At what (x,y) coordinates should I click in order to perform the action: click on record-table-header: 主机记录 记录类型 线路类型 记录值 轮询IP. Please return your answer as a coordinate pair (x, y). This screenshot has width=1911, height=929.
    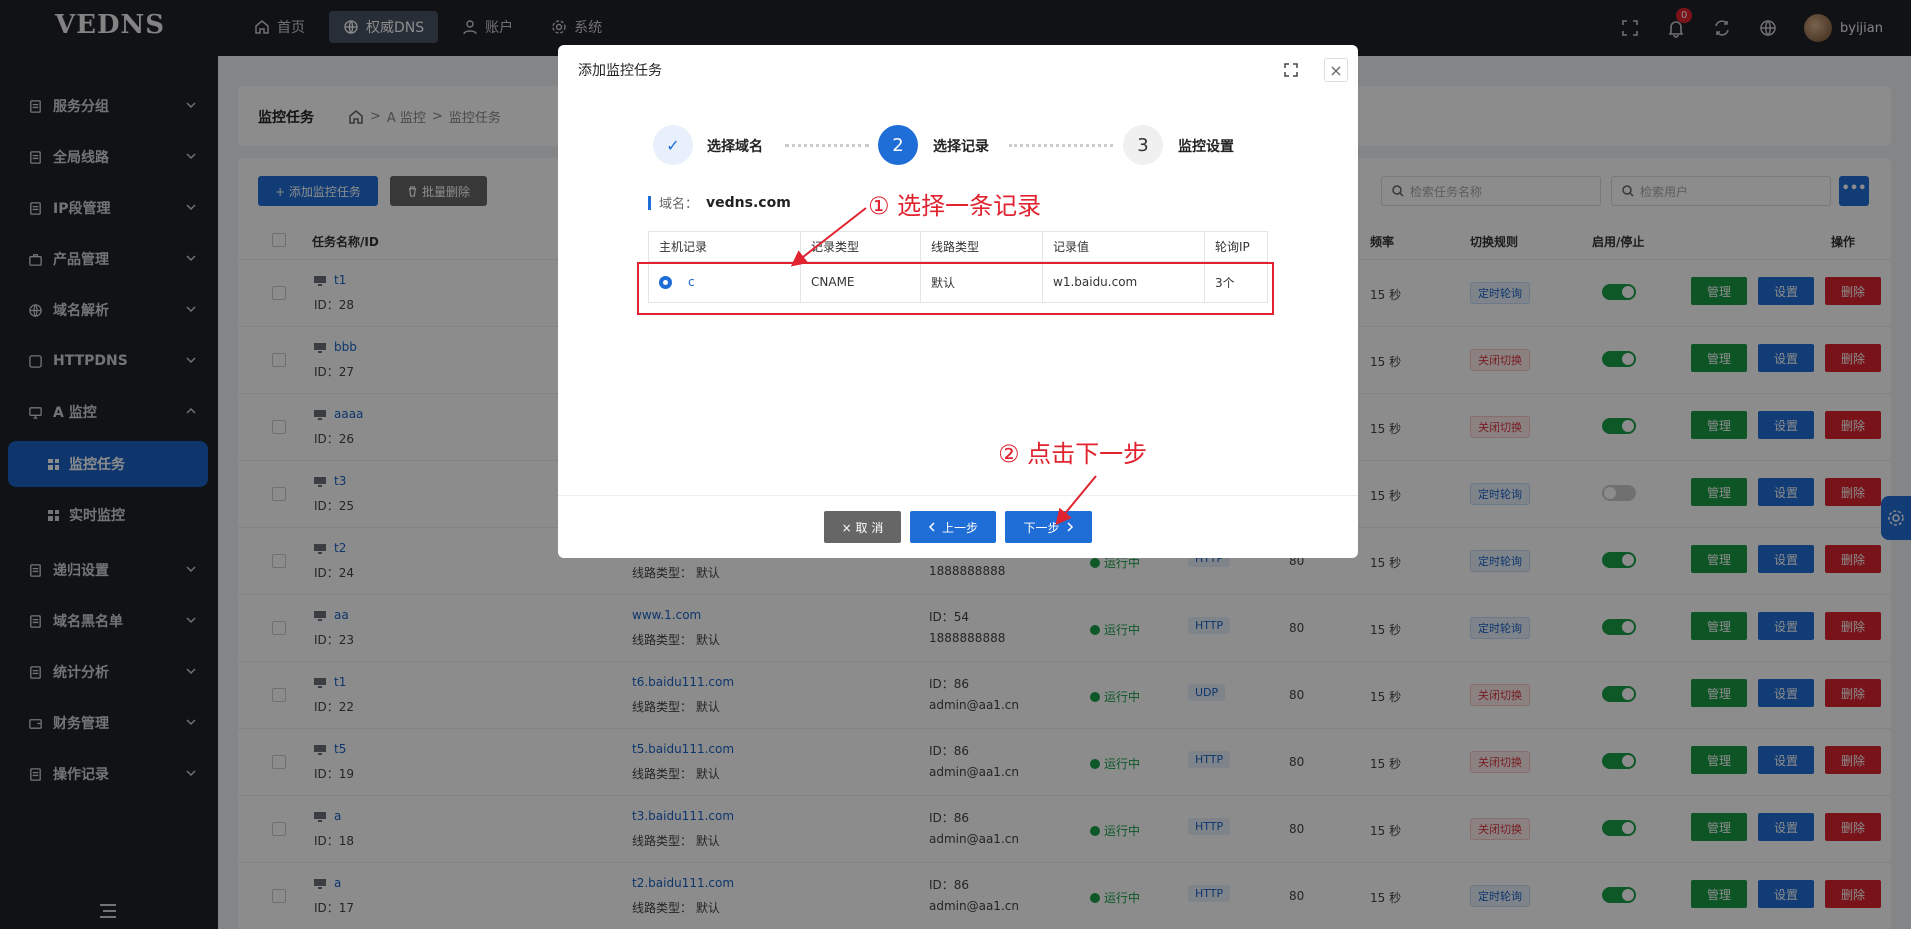
    Looking at the image, I should click on (958, 247).